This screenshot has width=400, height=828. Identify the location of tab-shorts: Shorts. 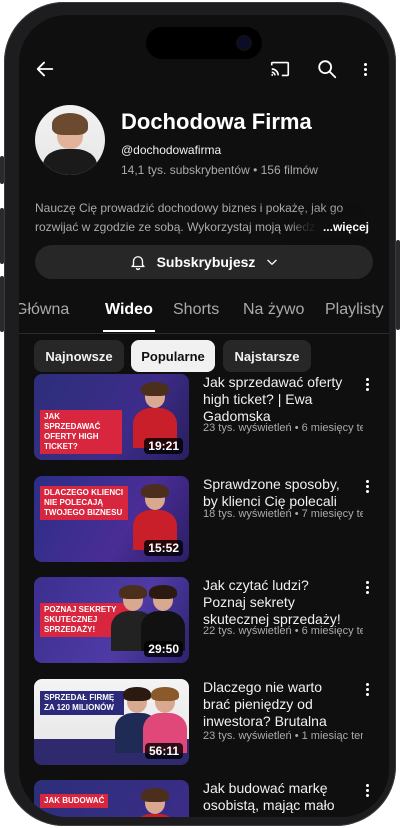
(196, 310).